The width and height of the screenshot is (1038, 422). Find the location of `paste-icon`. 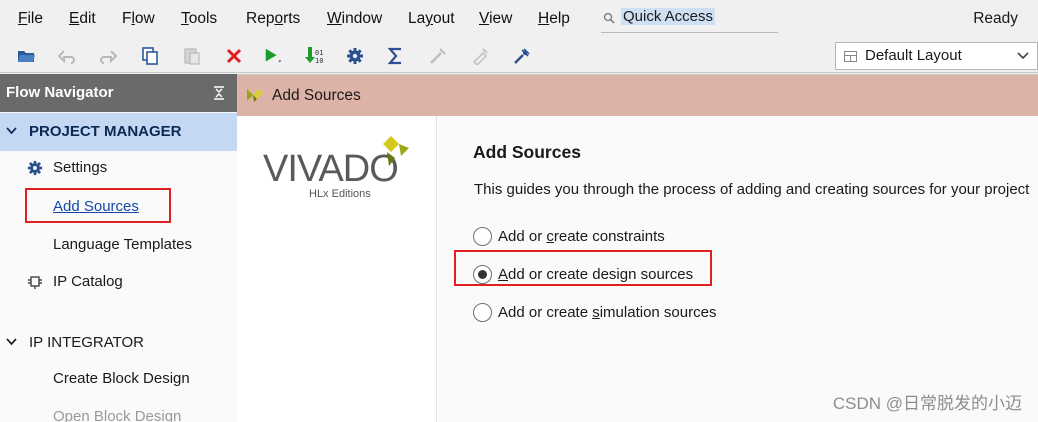

paste-icon is located at coordinates (192, 56).